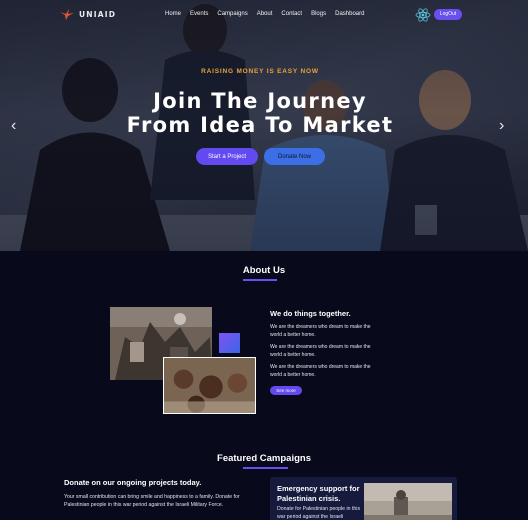 The image size is (528, 520). Describe the element at coordinates (260, 71) in the screenshot. I see `hero-eyebrow: RAISING MONEY IS EASY NOW` at that location.